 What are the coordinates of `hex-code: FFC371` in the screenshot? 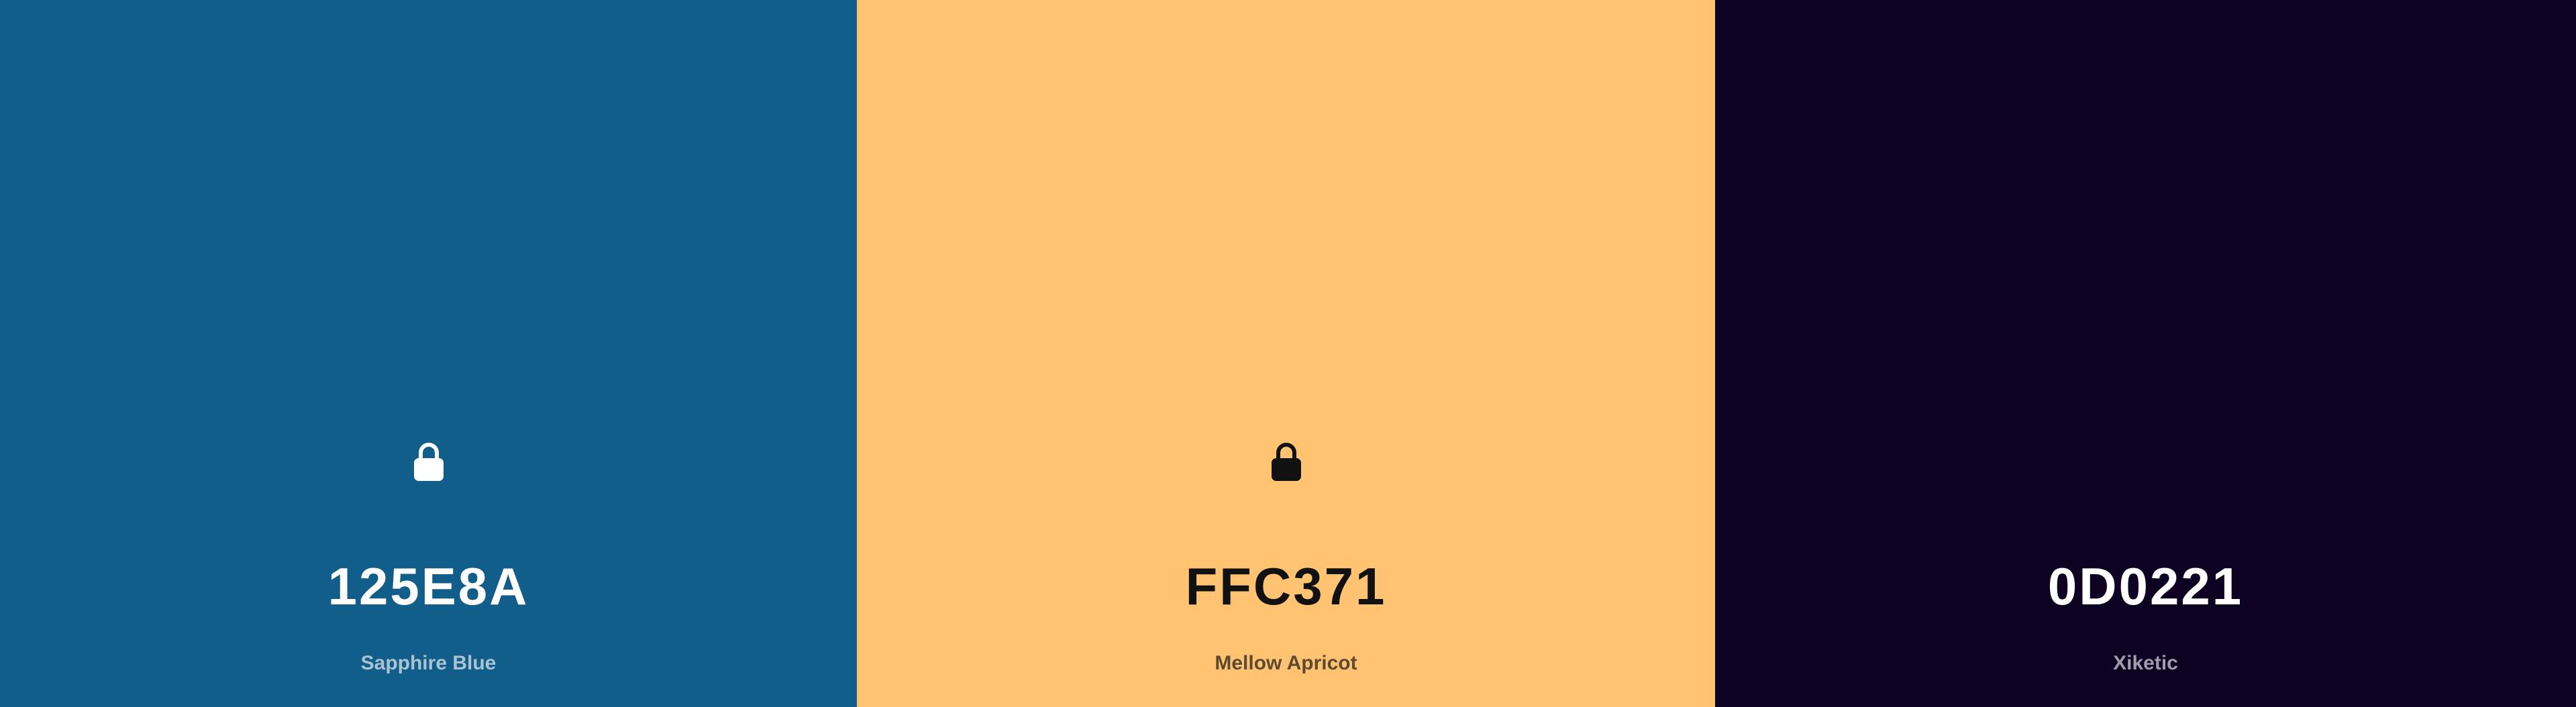 It's located at (1286, 586).